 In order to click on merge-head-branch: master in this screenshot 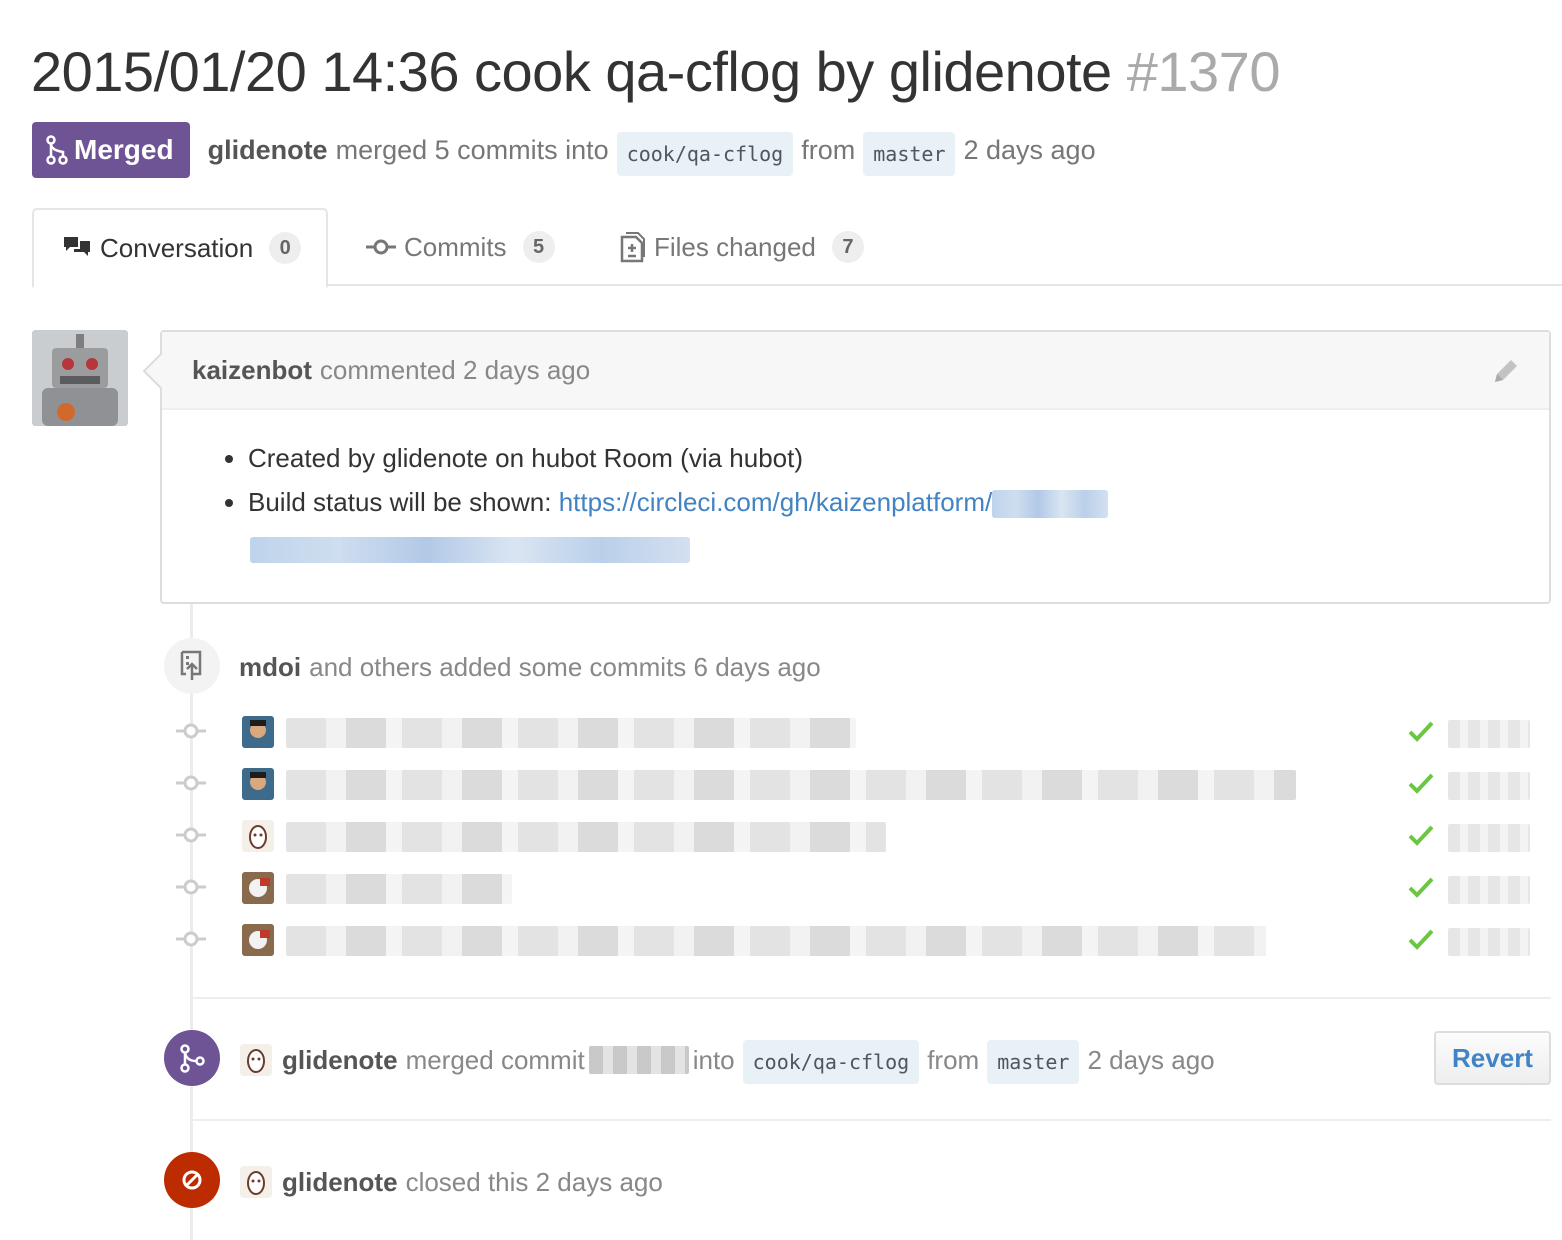, I will do `click(1033, 1062)`.